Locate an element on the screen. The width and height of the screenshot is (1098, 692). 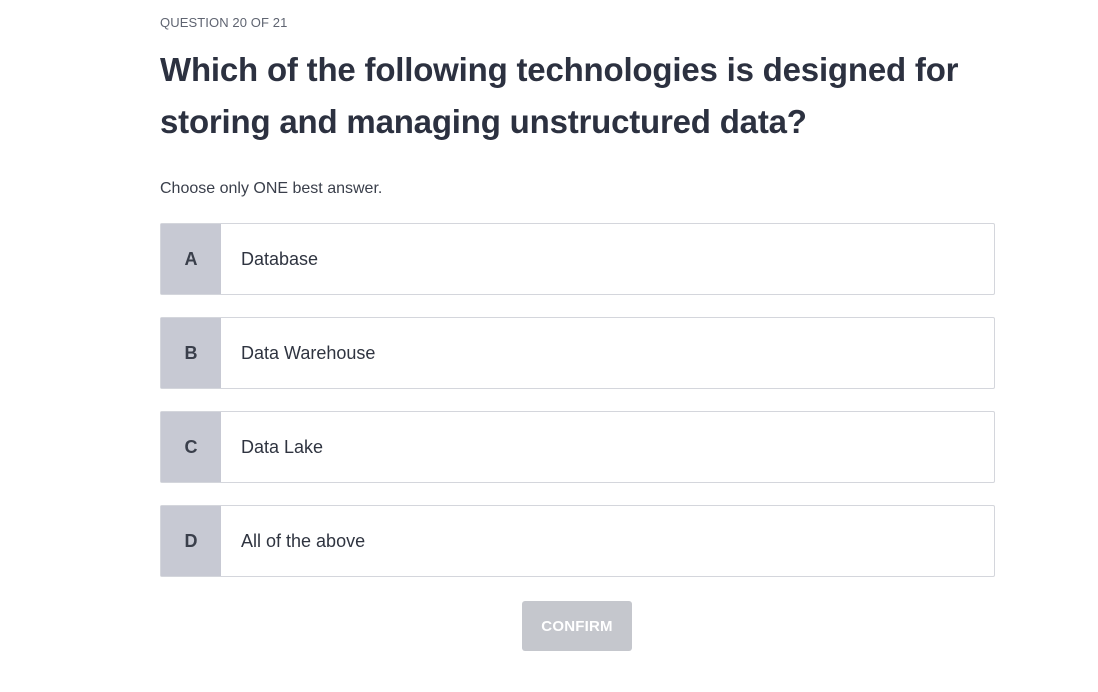
option-letter: C is located at coordinates (191, 447).